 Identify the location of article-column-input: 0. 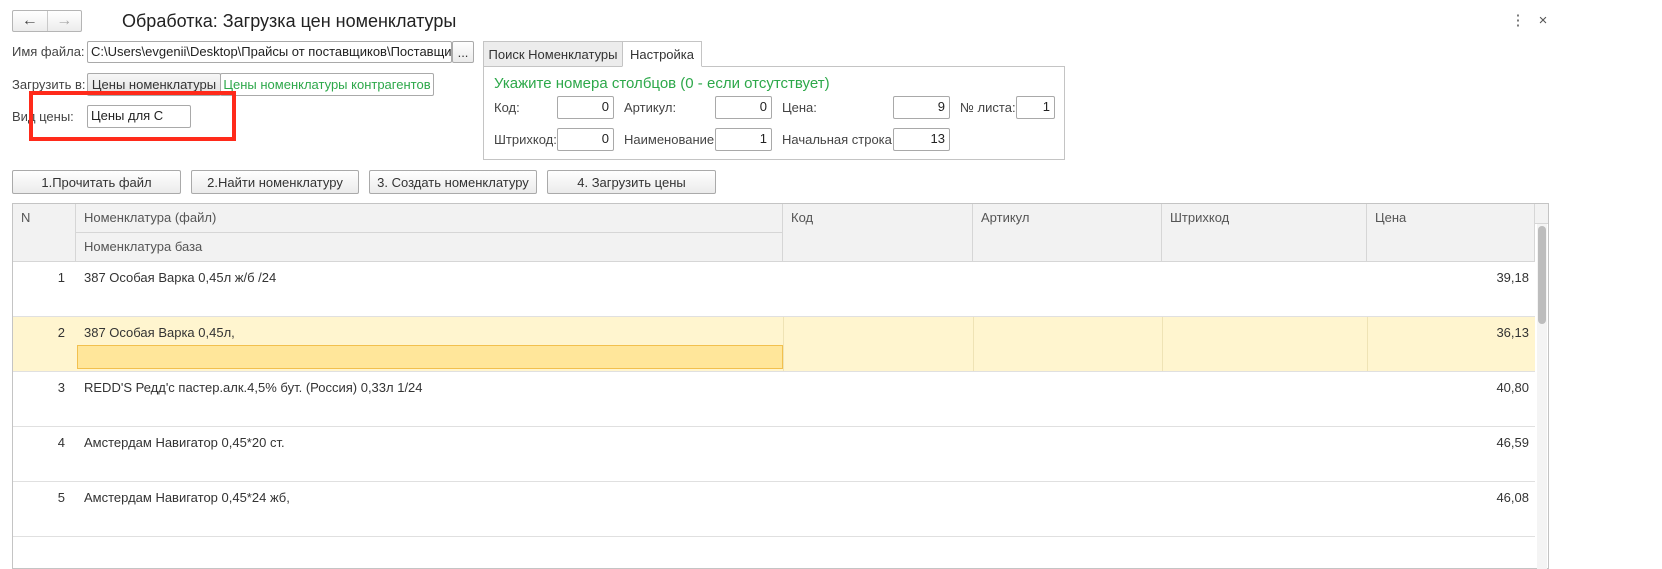
(743, 107).